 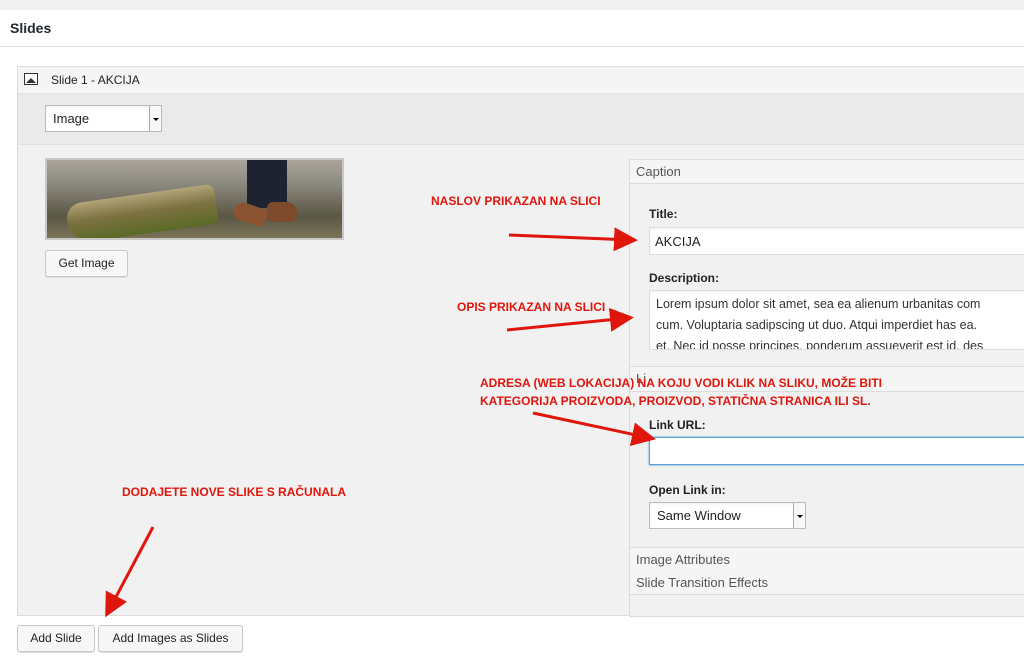 I want to click on link-url-label: Link URL:, so click(x=677, y=425).